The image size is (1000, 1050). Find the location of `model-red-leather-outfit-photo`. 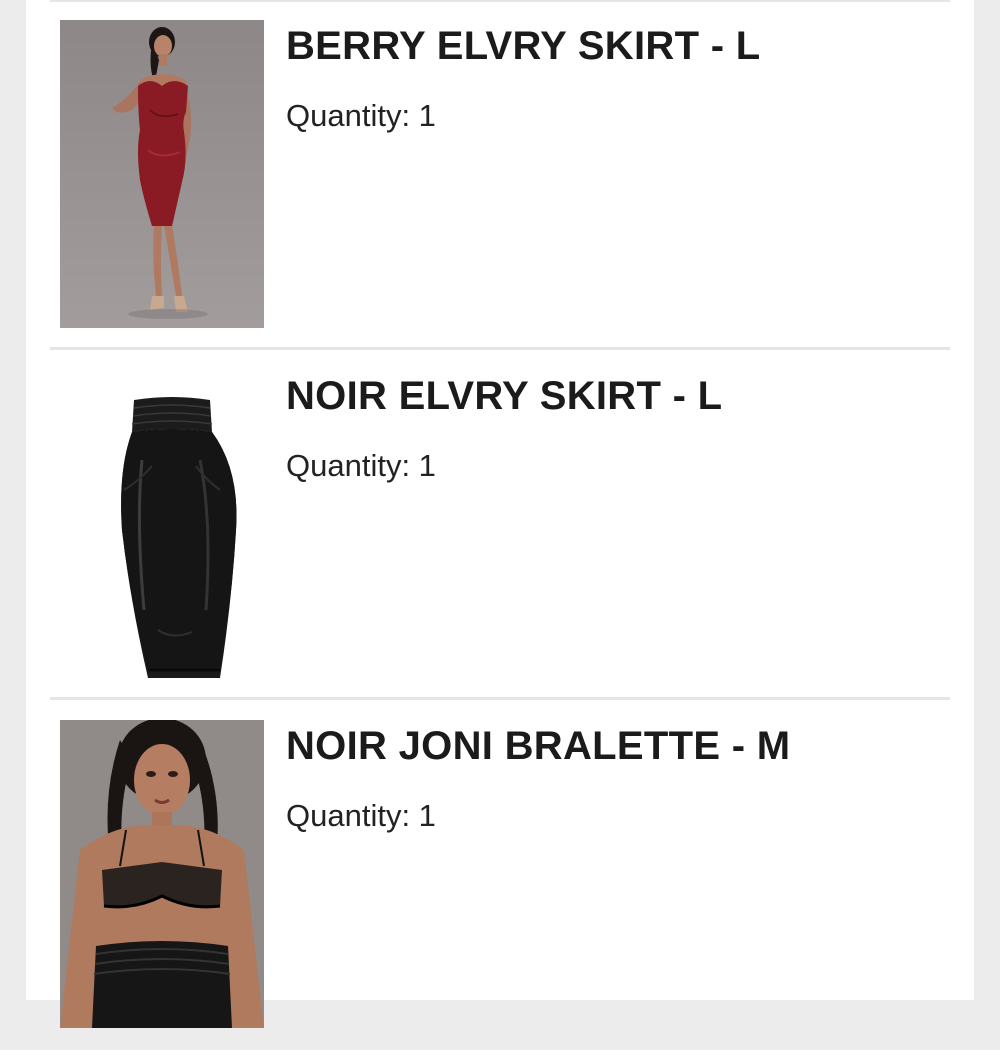

model-red-leather-outfit-photo is located at coordinates (162, 174).